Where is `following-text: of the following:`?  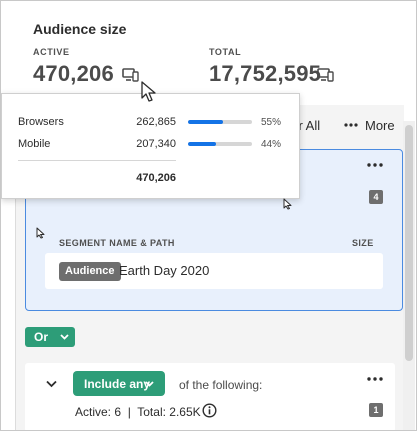
following-text: of the following: is located at coordinates (221, 385).